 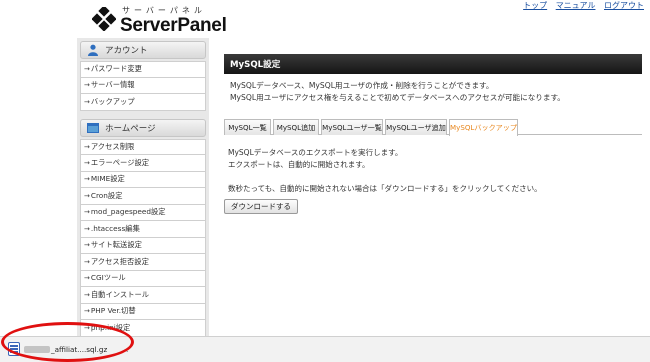 I want to click on download-button: ダウンロードする, so click(x=261, y=206).